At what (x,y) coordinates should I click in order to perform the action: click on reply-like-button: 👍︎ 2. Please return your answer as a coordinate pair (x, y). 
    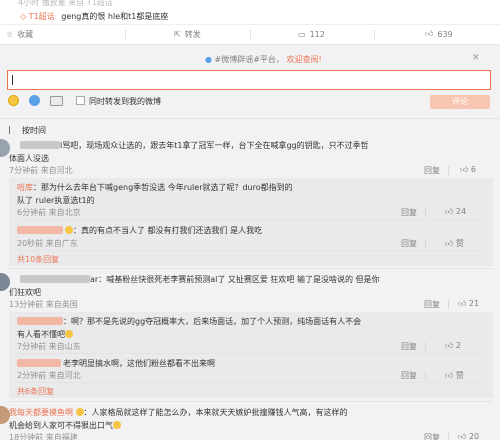
    Looking at the image, I should click on (453, 346).